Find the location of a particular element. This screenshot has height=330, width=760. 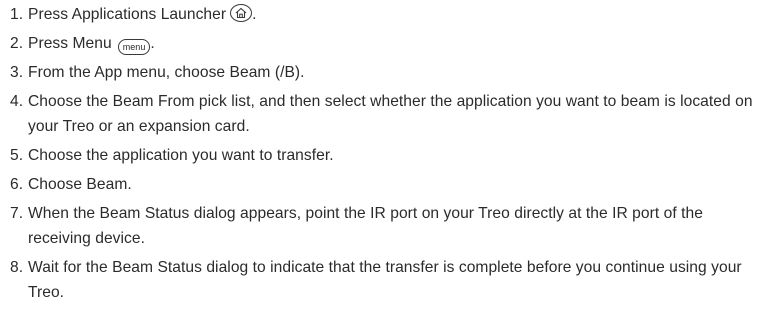

step-3: 3. From the App menu, choose Beam (/B). is located at coordinates (382, 72).